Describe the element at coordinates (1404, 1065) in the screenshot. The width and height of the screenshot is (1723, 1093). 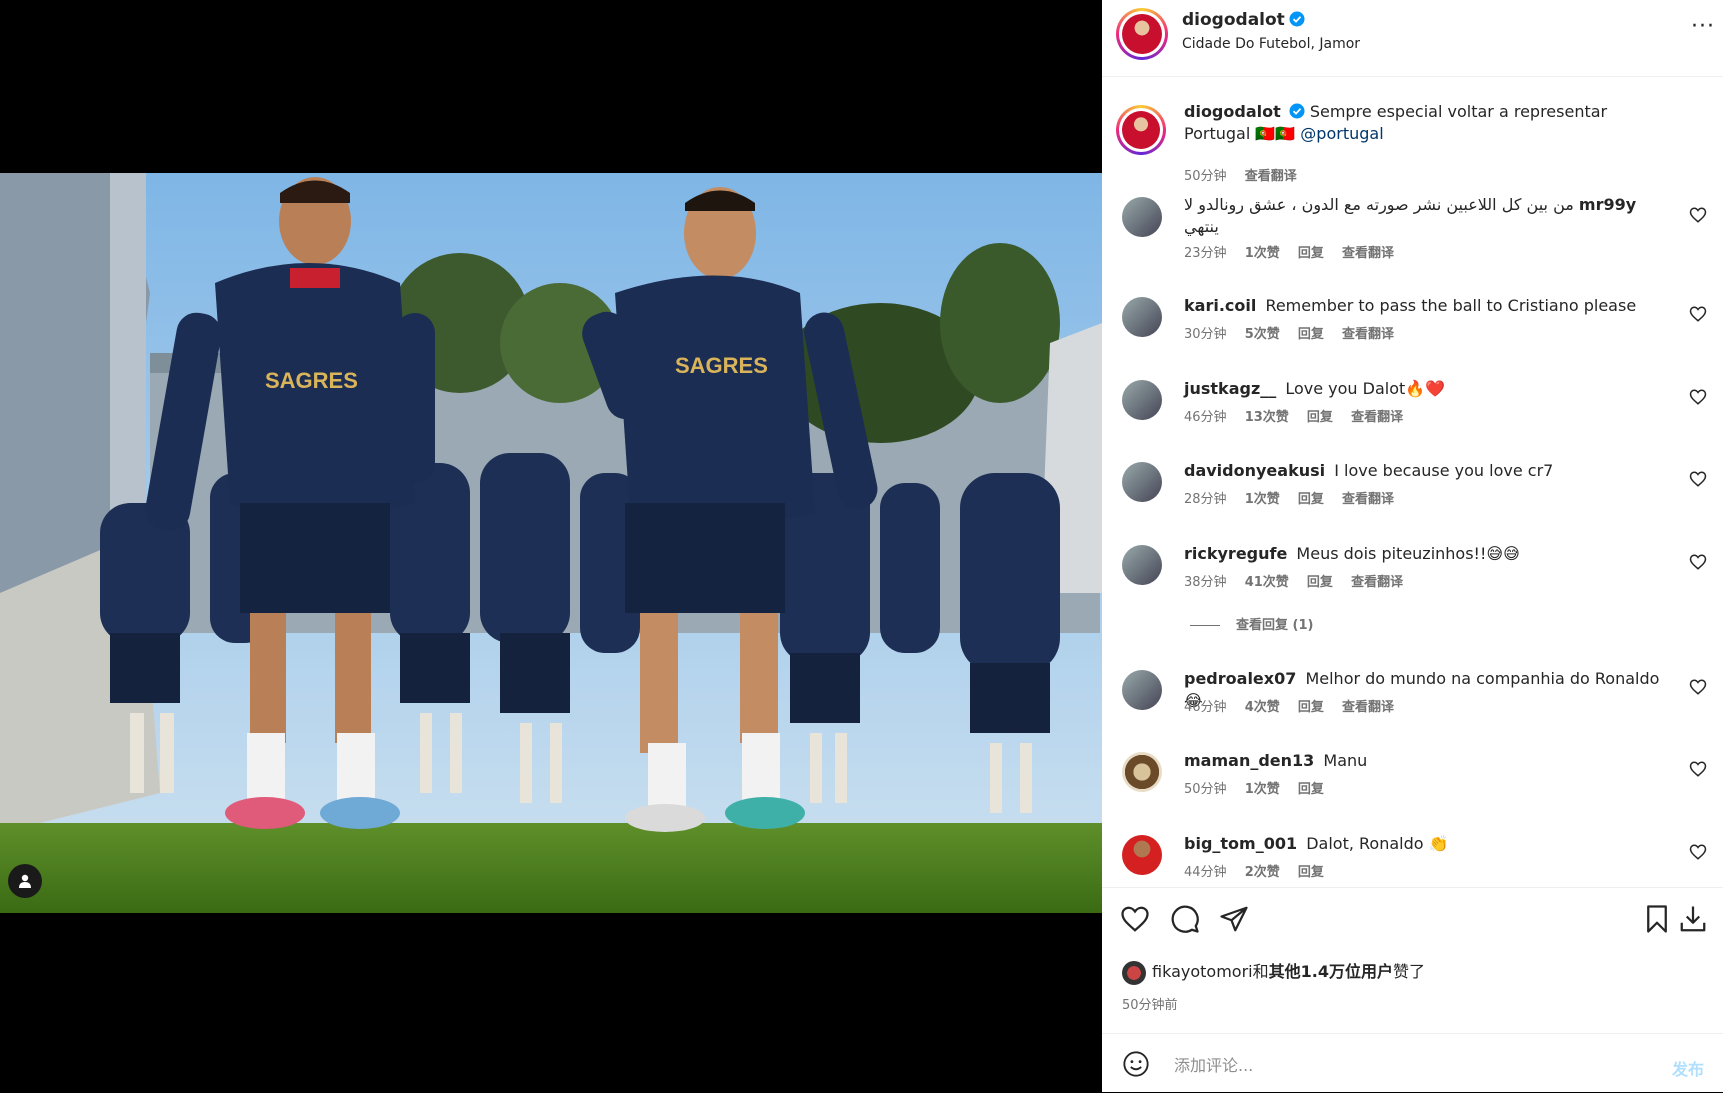
I see `comment-input` at that location.